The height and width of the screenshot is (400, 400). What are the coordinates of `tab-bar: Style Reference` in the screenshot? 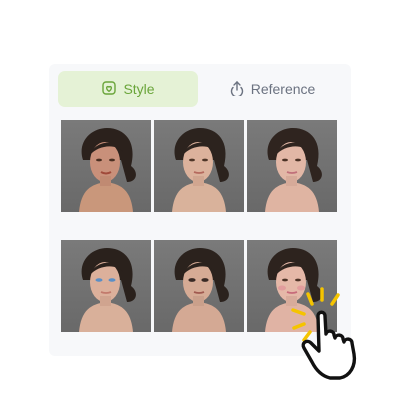 It's located at (200, 89).